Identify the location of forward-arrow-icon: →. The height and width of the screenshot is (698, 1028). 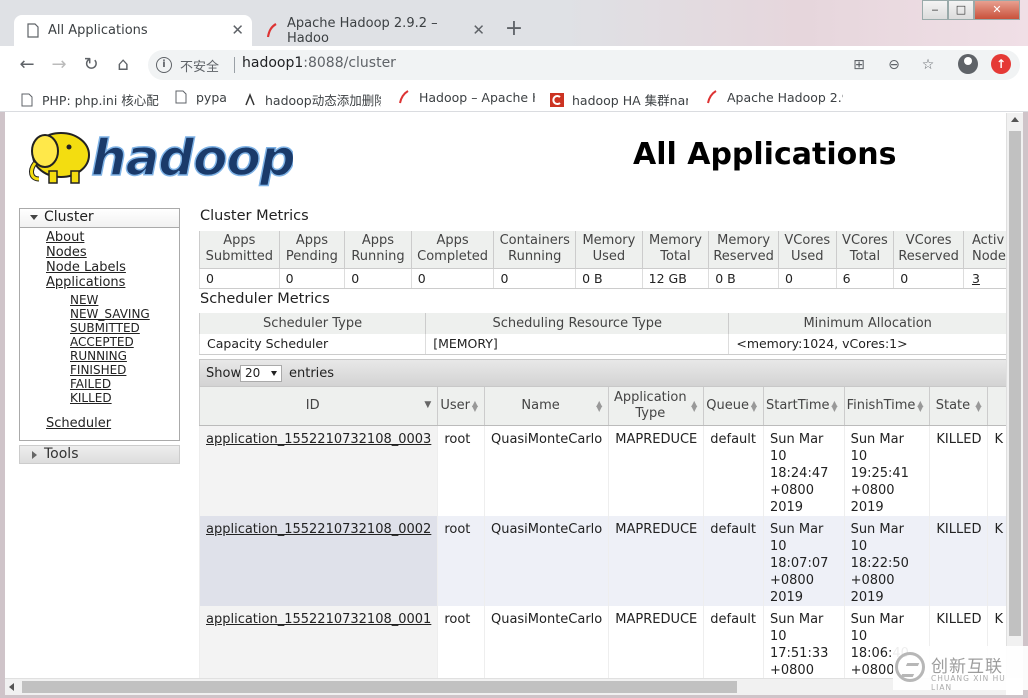
(59, 65).